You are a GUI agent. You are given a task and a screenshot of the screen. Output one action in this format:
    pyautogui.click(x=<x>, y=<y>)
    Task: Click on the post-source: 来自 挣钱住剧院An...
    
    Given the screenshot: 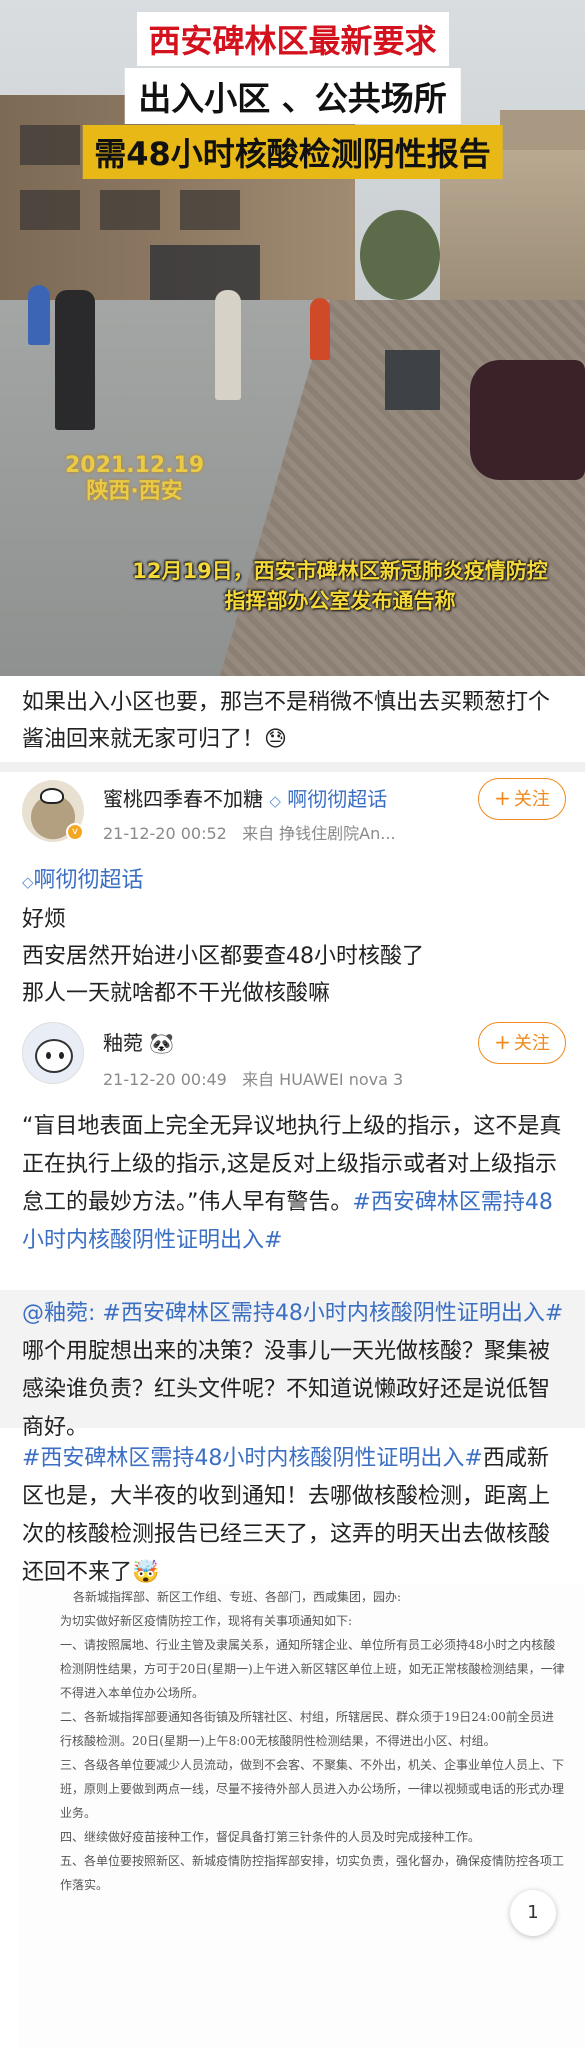 What is the action you would take?
    pyautogui.click(x=319, y=833)
    